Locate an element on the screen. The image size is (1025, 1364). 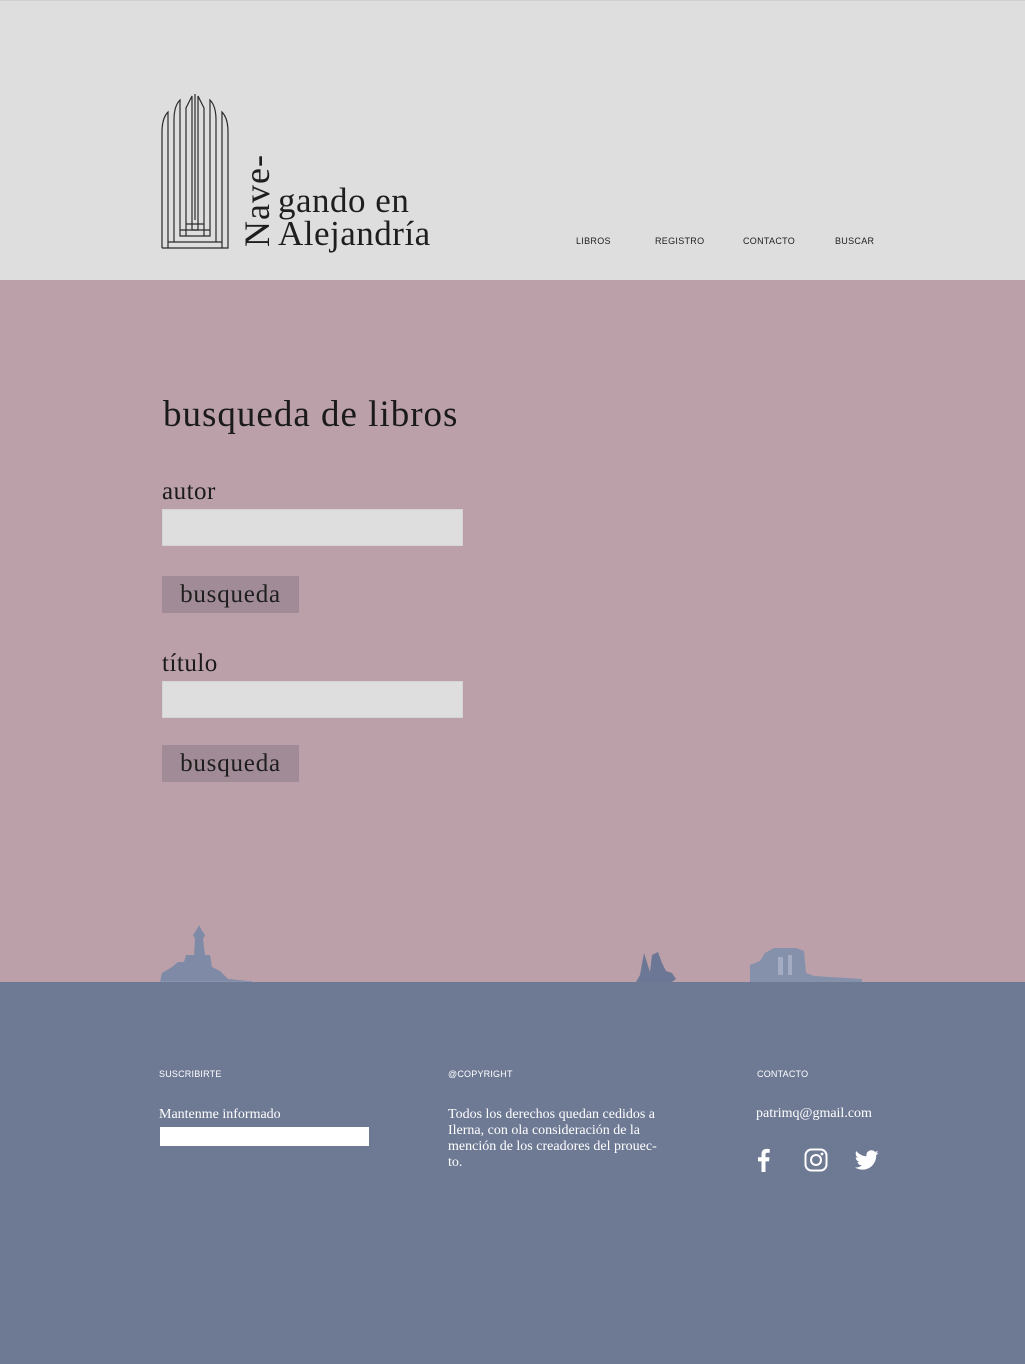
title-search-button: busqueda is located at coordinates (230, 763).